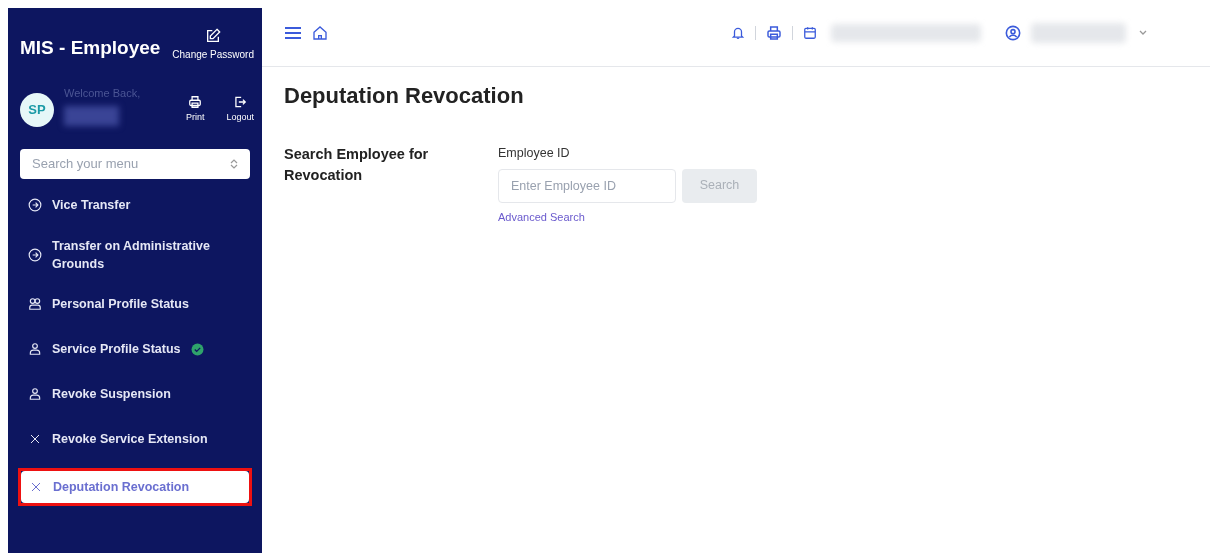 The height and width of the screenshot is (553, 1210). Describe the element at coordinates (738, 33) in the screenshot. I see `bell-icon` at that location.